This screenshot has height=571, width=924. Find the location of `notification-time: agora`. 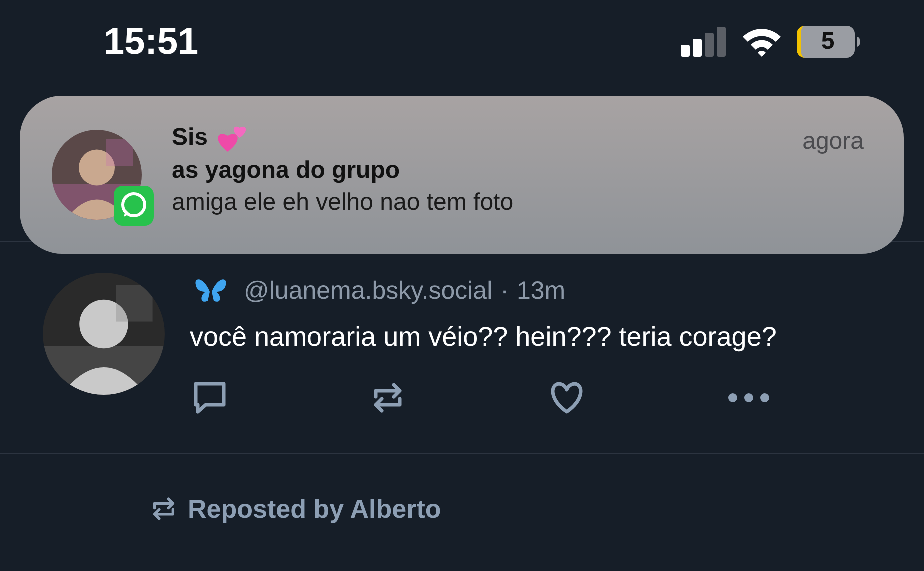

notification-time: agora is located at coordinates (833, 142).